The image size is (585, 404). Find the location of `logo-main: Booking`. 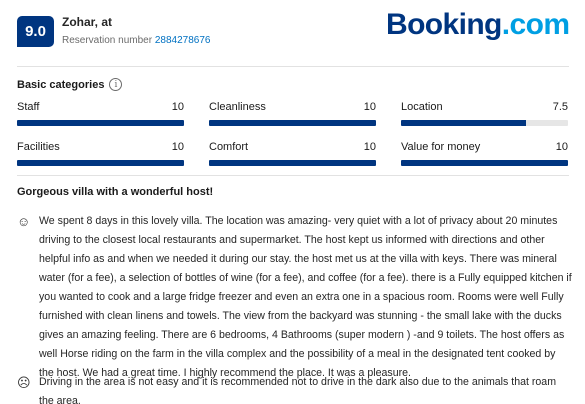

logo-main: Booking is located at coordinates (444, 24).